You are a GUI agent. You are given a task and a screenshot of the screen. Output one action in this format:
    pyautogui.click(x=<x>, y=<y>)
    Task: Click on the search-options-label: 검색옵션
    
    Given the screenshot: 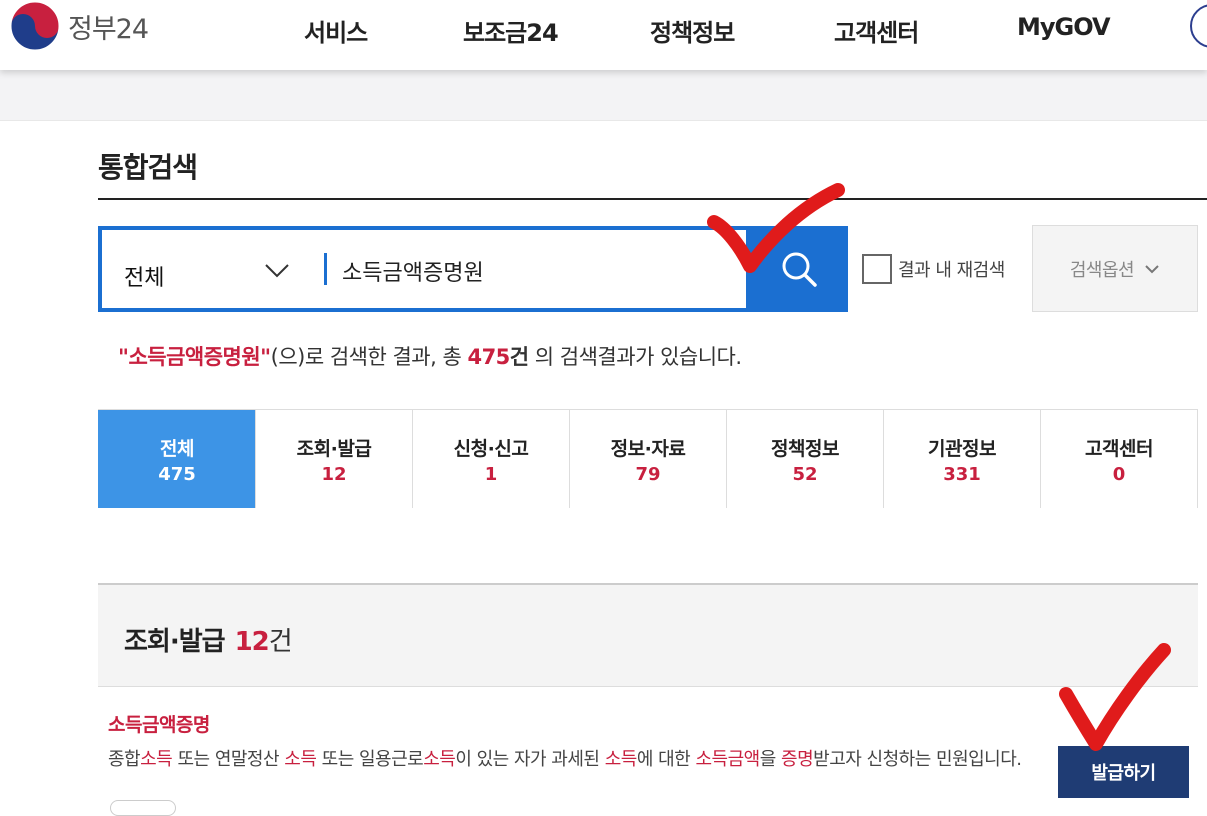 What is the action you would take?
    pyautogui.click(x=1102, y=270)
    